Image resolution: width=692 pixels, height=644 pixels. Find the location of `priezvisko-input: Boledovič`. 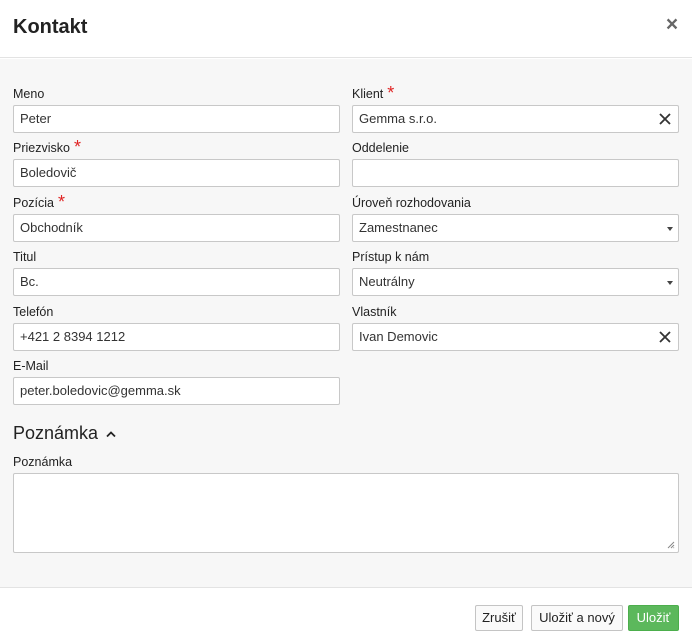

priezvisko-input: Boledovič is located at coordinates (176, 173).